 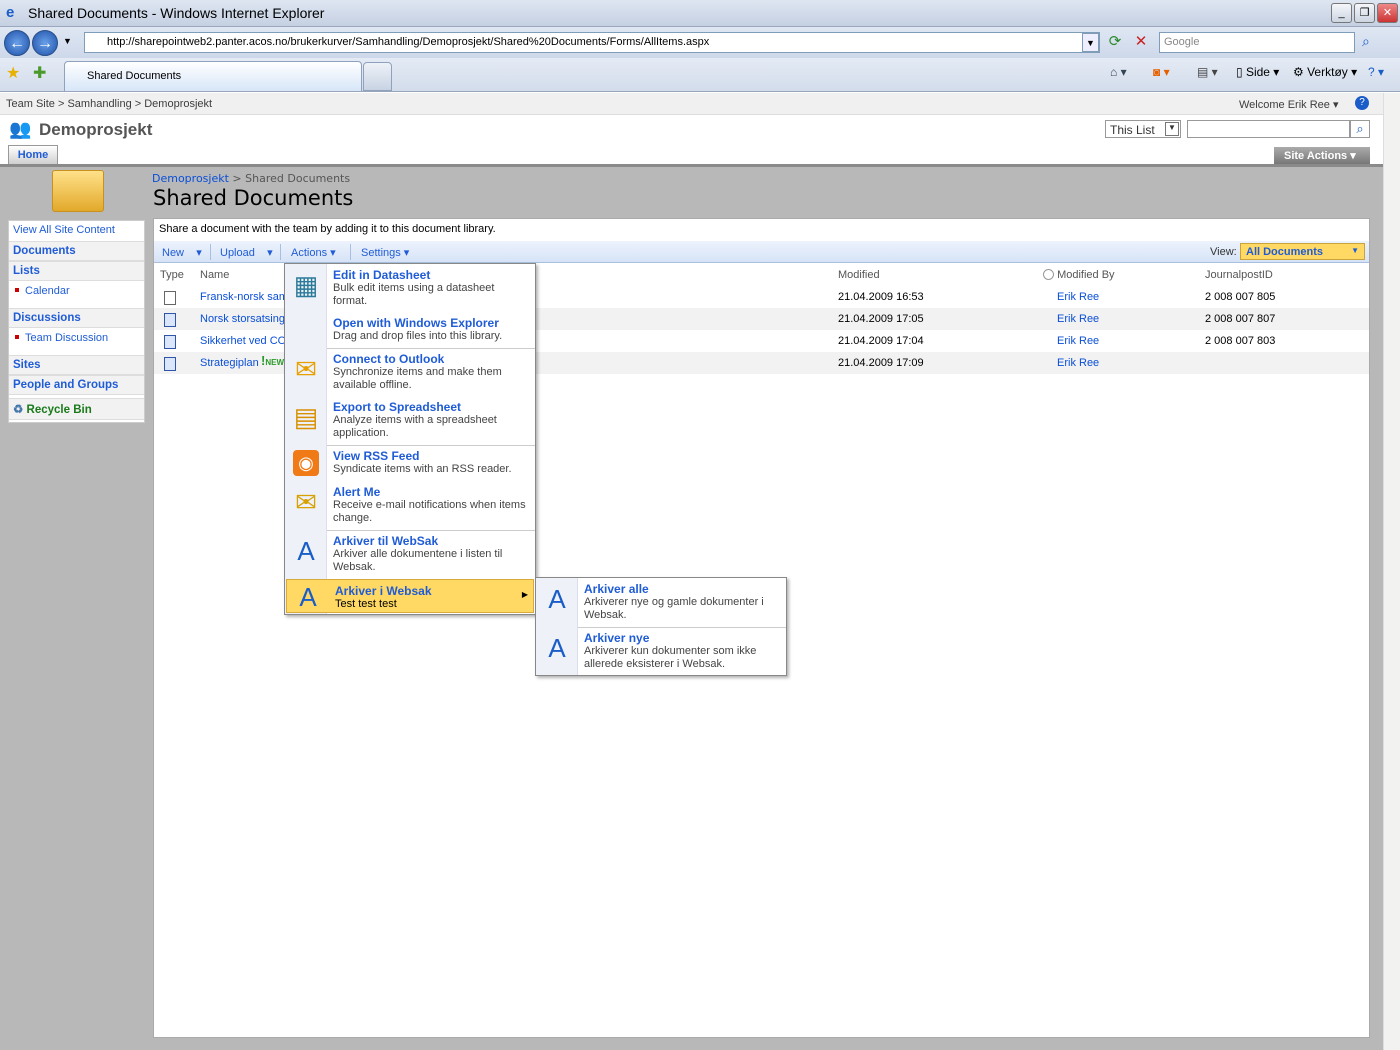 What do you see at coordinates (214, 275) in the screenshot?
I see `col-name: Name` at bounding box center [214, 275].